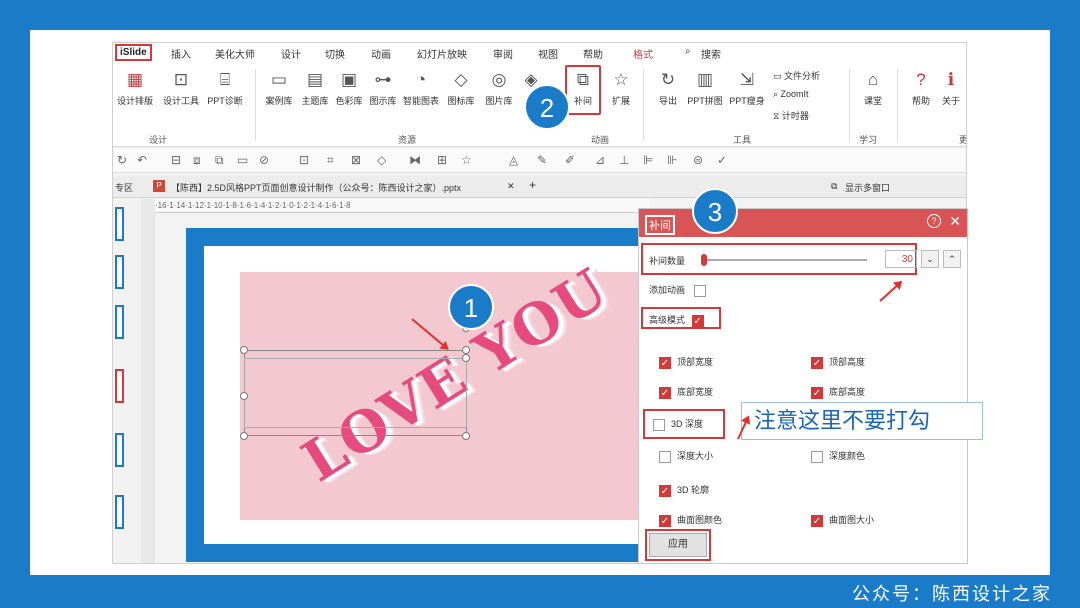 The image size is (1080, 608). What do you see at coordinates (817, 392) in the screenshot?
I see `bottom-height-checkbox: ✓` at bounding box center [817, 392].